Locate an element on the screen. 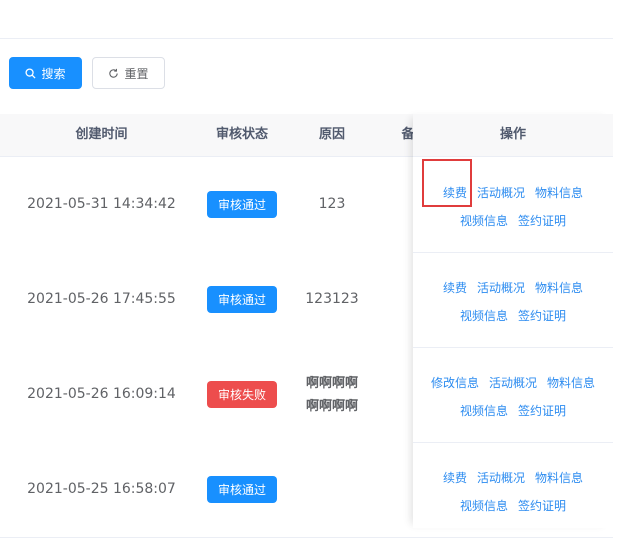  created-time-cell: 2021-05-31 14:34:42 is located at coordinates (101, 204).